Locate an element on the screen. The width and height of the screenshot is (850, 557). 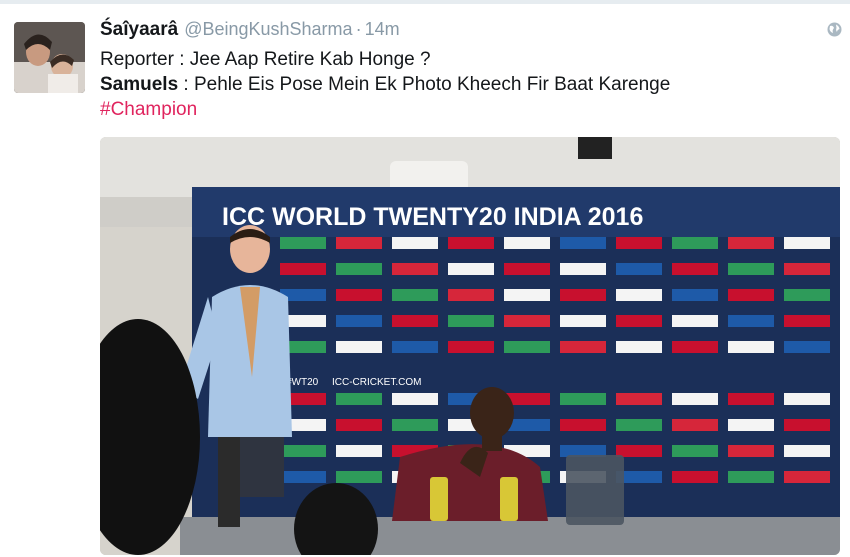
top-divider is located at coordinates (425, 2).